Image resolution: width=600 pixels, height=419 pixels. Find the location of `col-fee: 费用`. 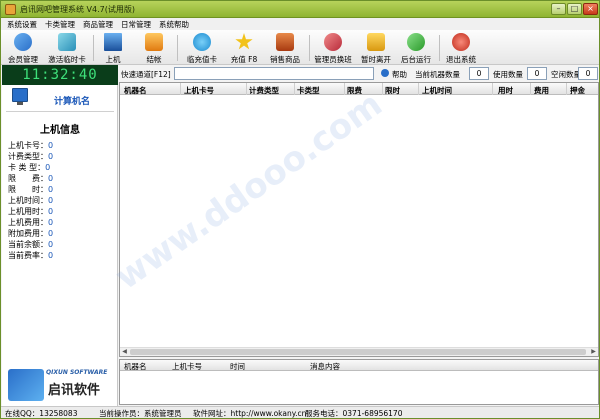

col-fee: 费用 is located at coordinates (541, 90).